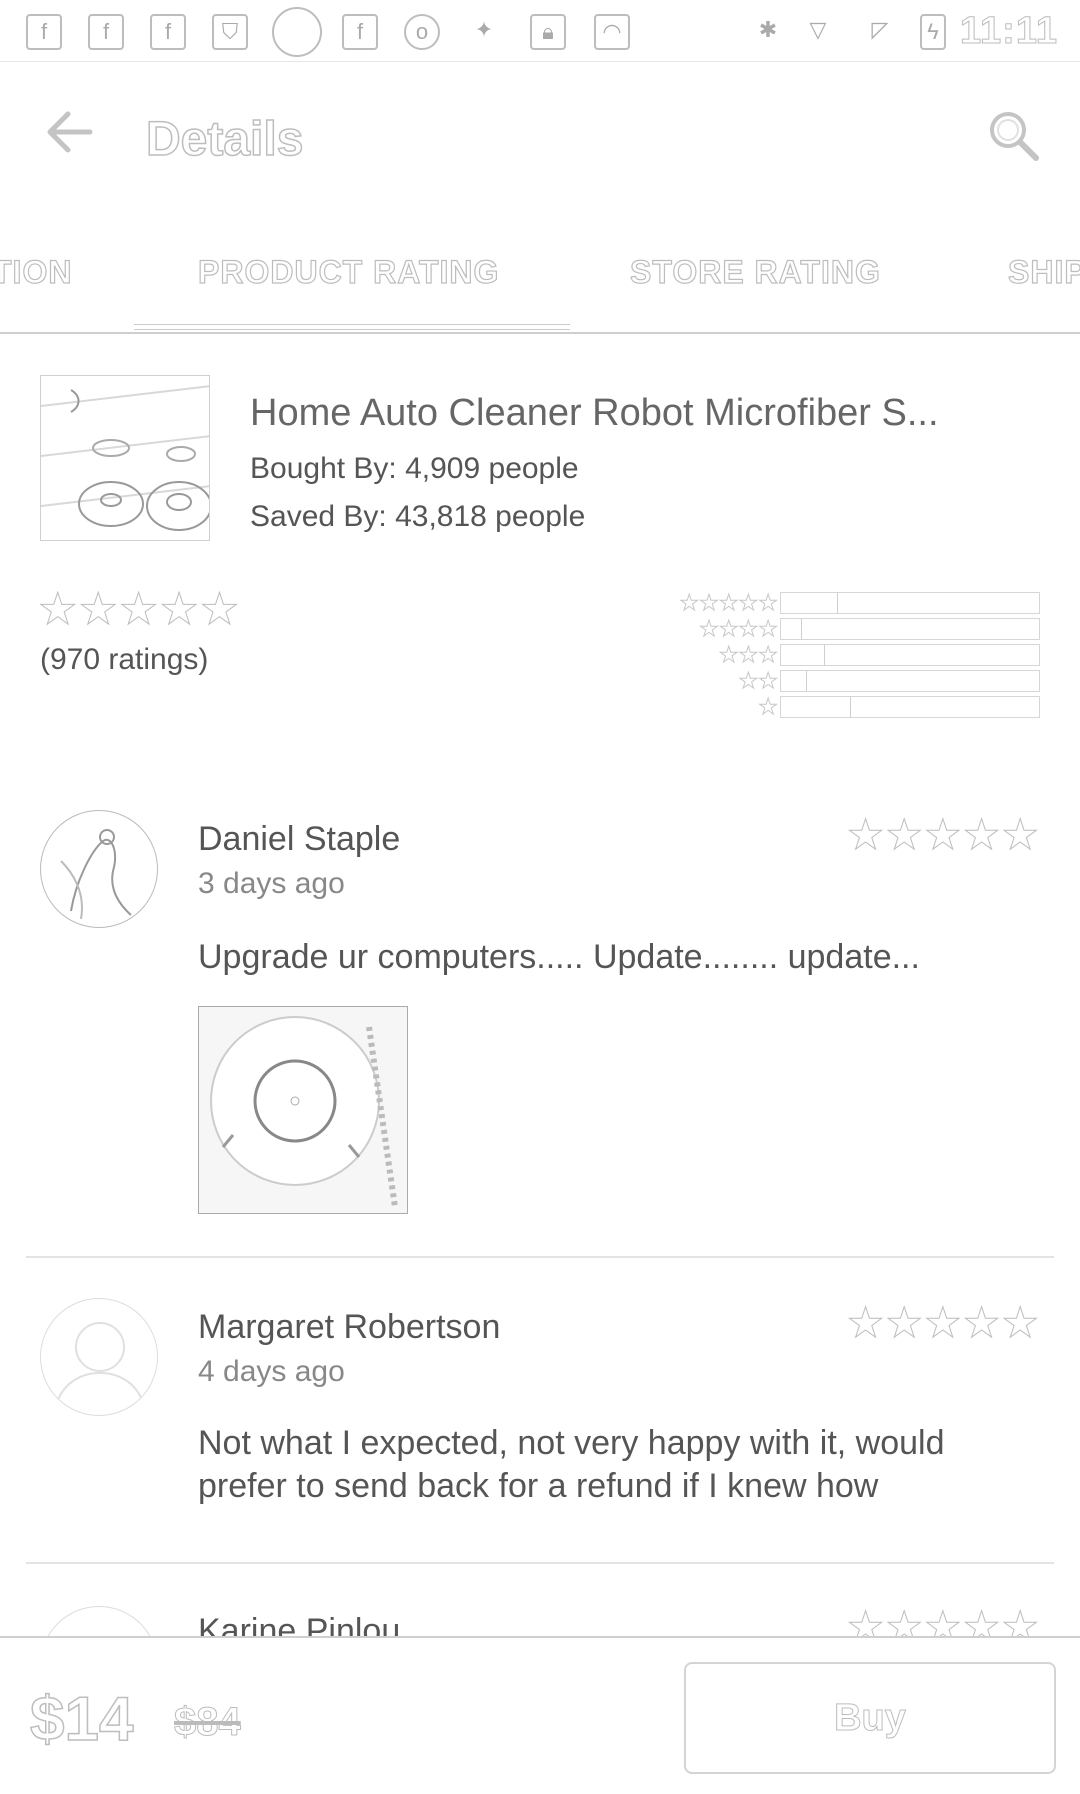 The height and width of the screenshot is (1794, 1080). I want to click on ratings-count: (970 ratings), so click(124, 659).